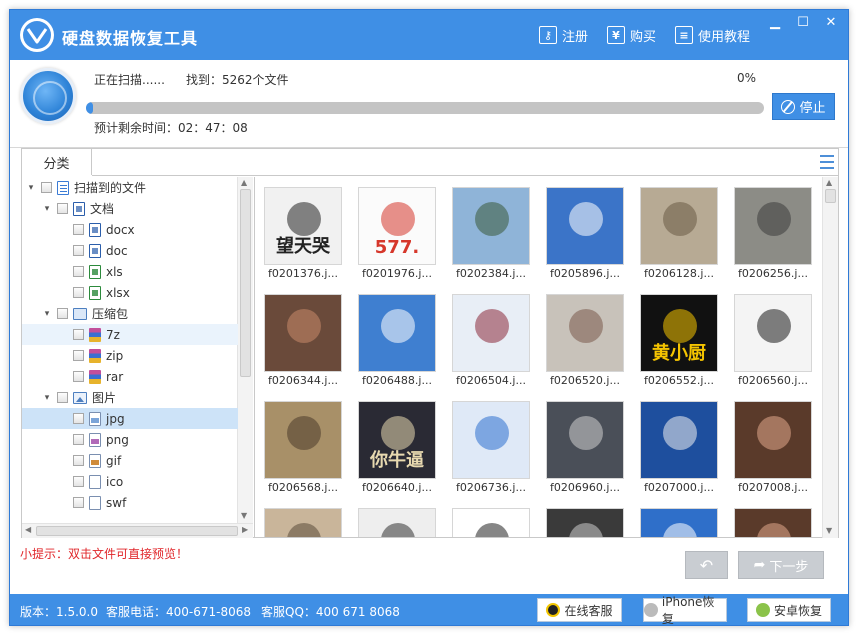 Image resolution: width=860 pixels, height=639 pixels. What do you see at coordinates (130, 397) in the screenshot?
I see `tree-item: ▾ 图片` at bounding box center [130, 397].